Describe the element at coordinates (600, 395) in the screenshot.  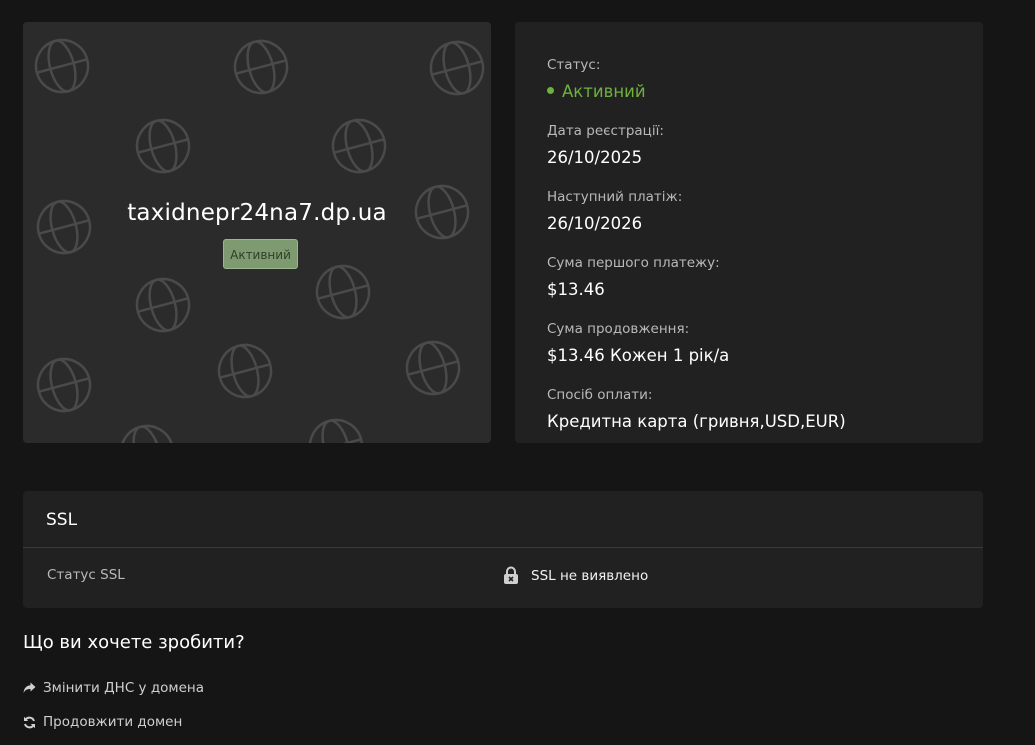
I see `payment-method-label: Спосіб оплати:` at that location.